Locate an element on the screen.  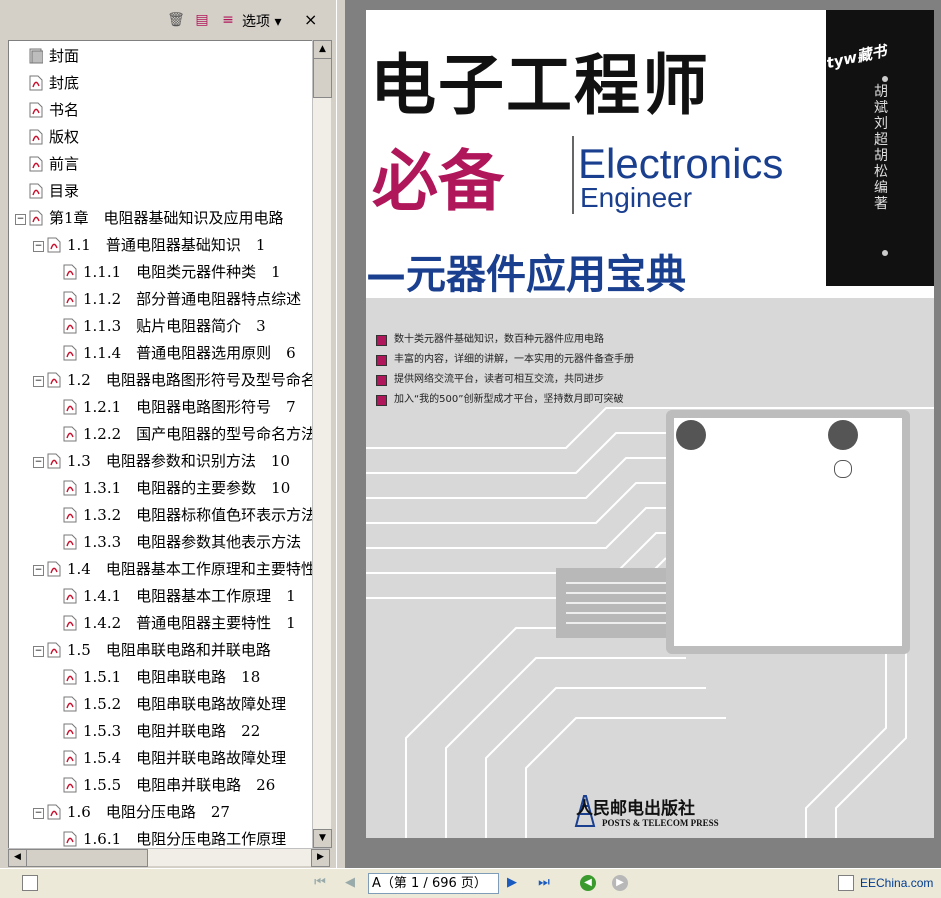
delete-icon: 🗑 is located at coordinates (176, 20).